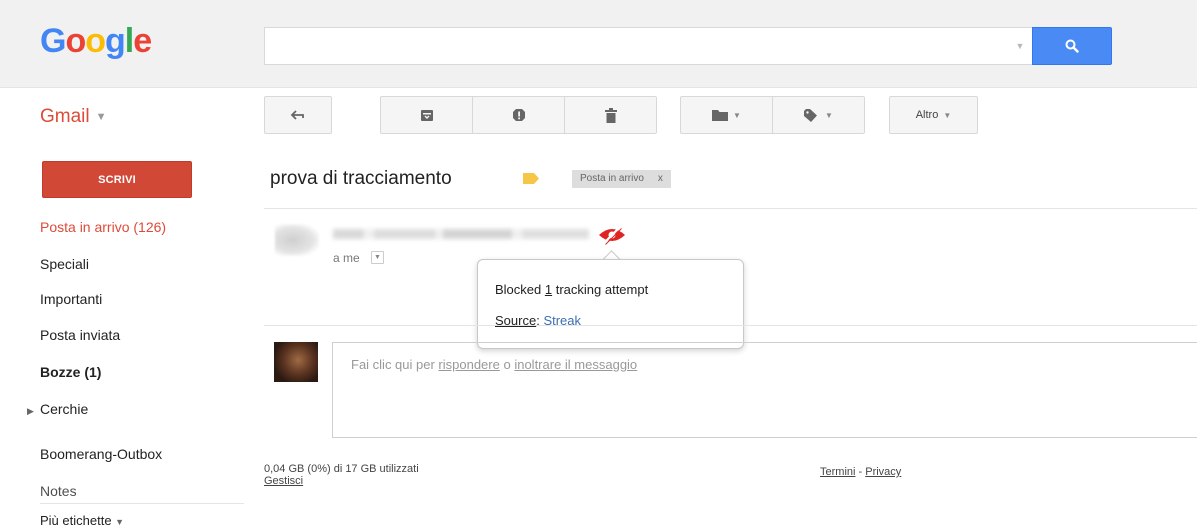 This screenshot has height=531, width=1197. I want to click on label-icon, so click(811, 115).